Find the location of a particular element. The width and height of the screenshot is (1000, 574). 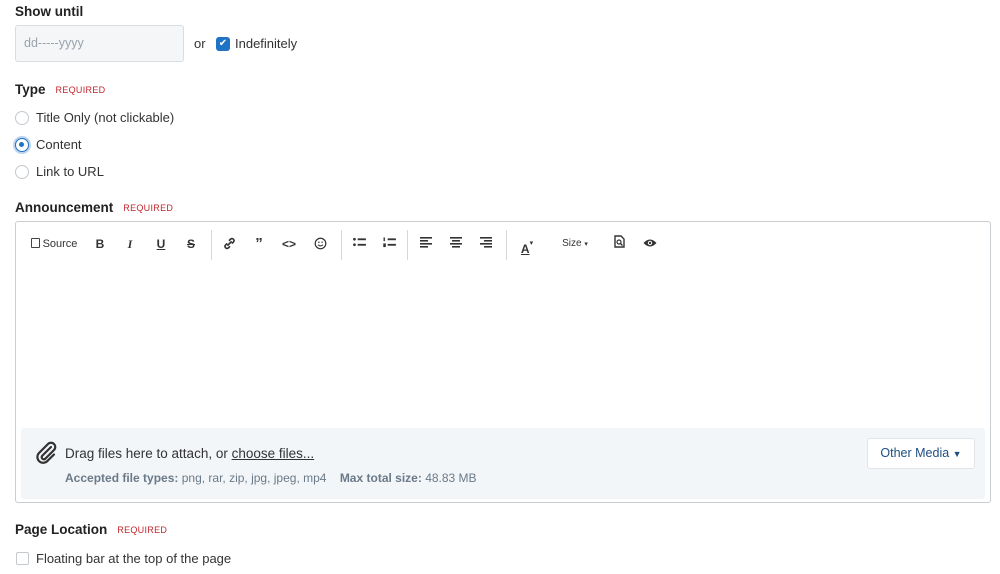

source-button-label: Source is located at coordinates (60, 244).